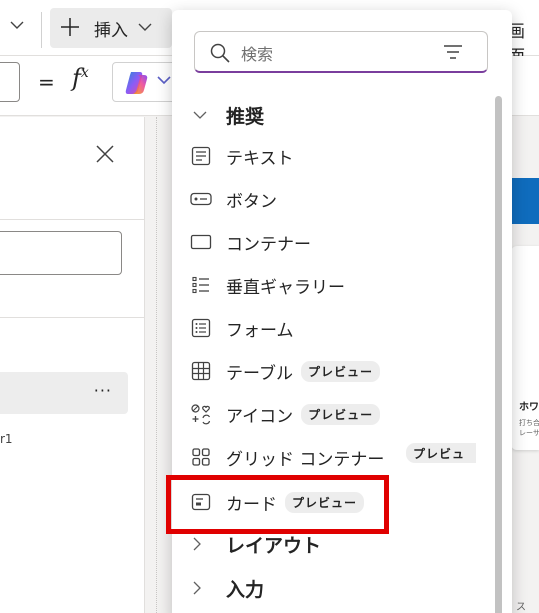  Describe the element at coordinates (441, 453) in the screenshot. I see `preview-badge: プレビュ` at that location.